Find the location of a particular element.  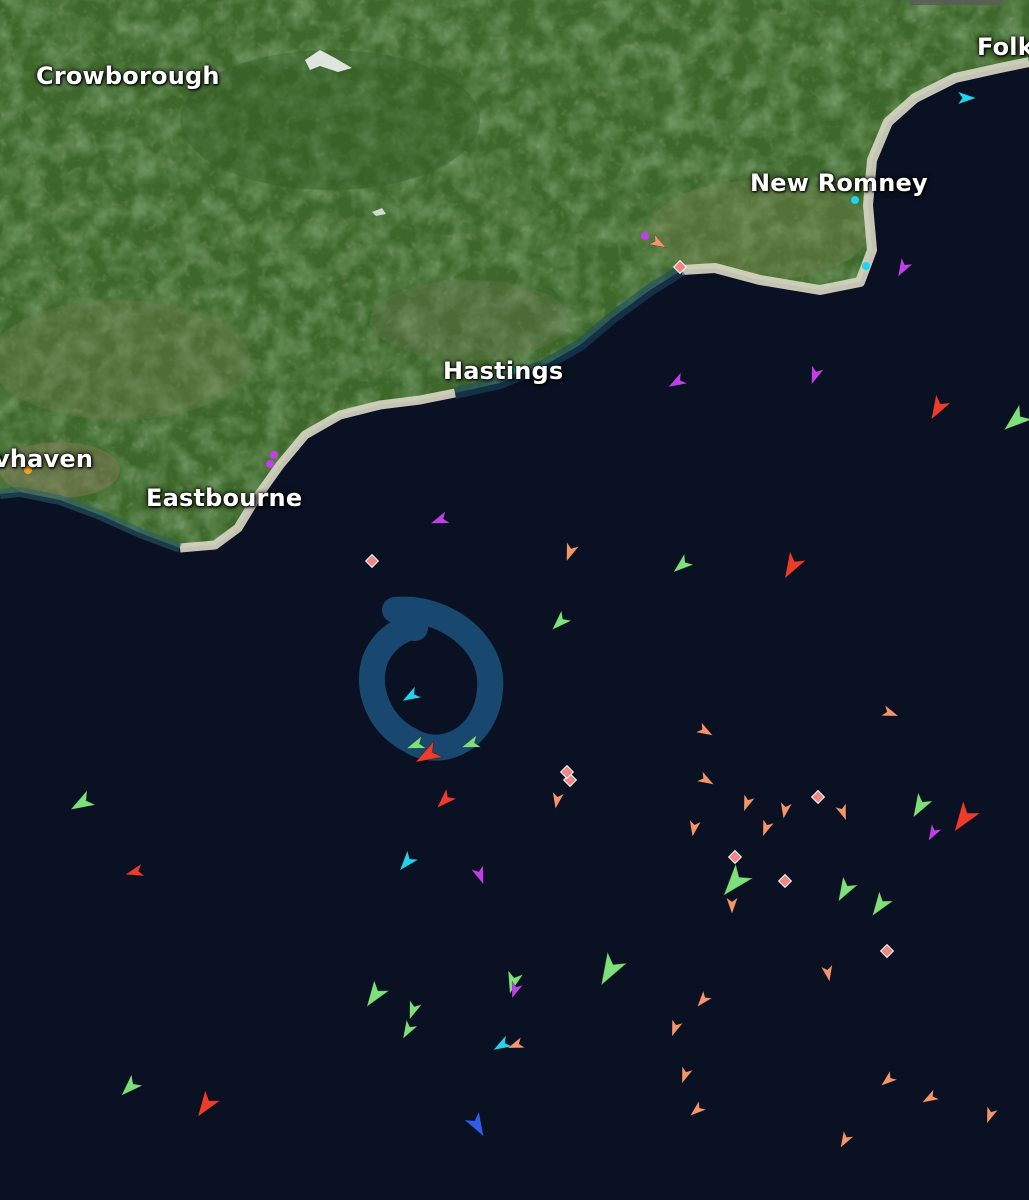

top-handle is located at coordinates (956, 2).